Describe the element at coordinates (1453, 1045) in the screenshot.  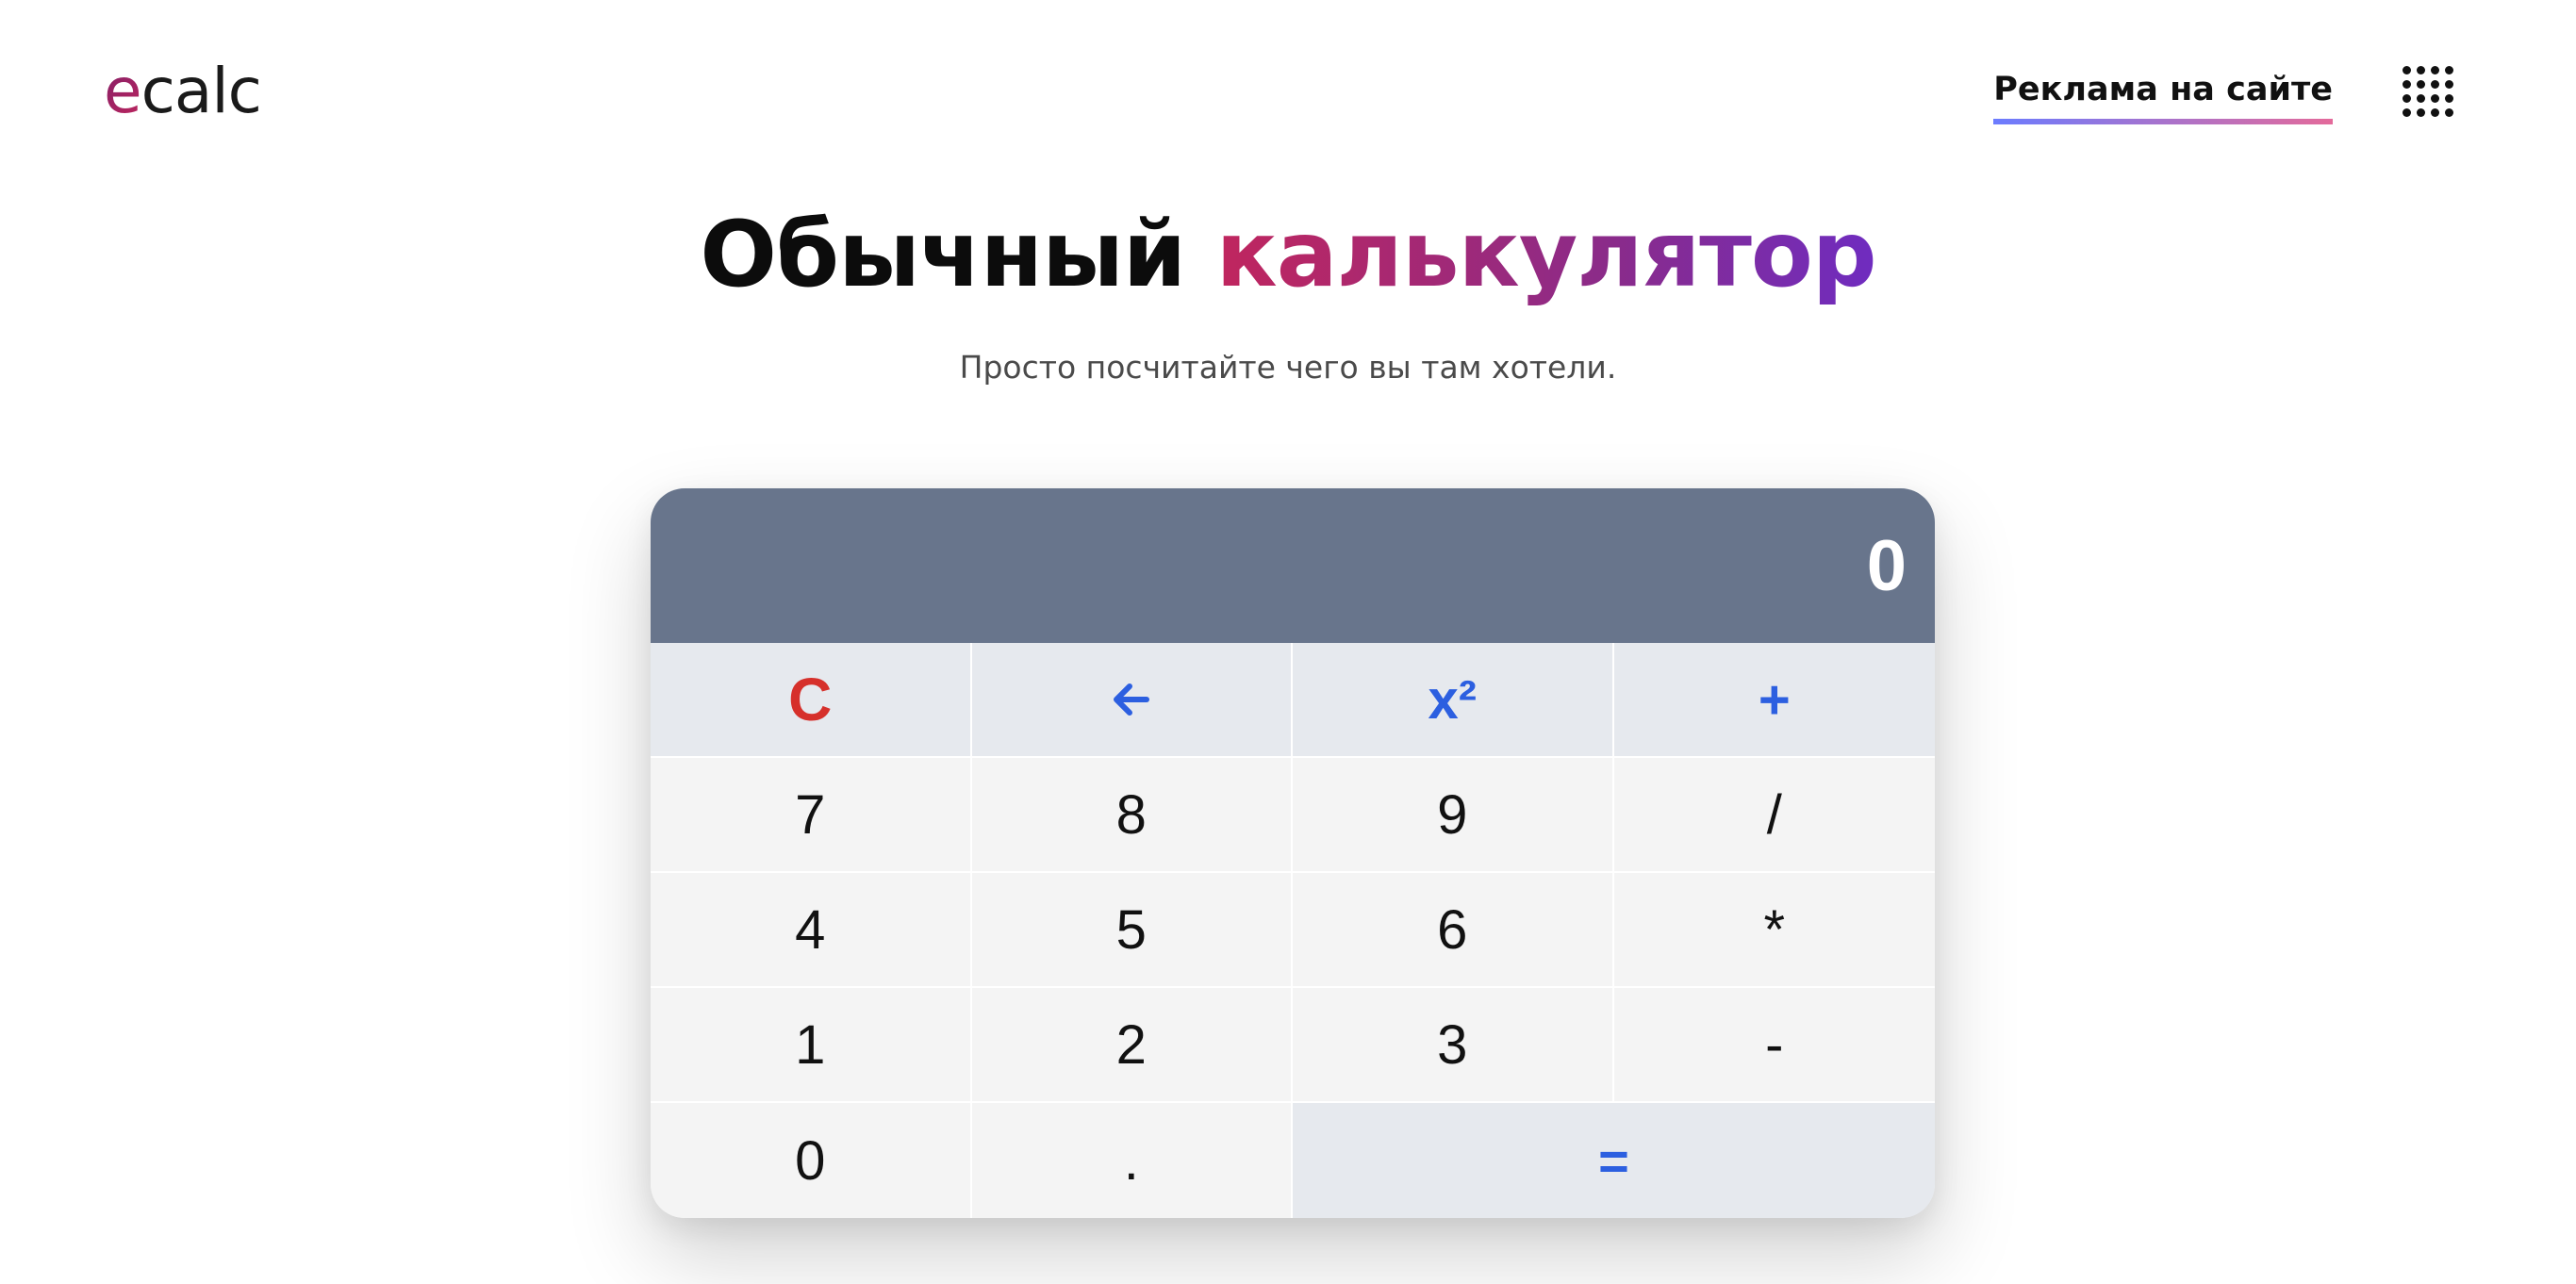
I see `digit-3-button: 3` at that location.